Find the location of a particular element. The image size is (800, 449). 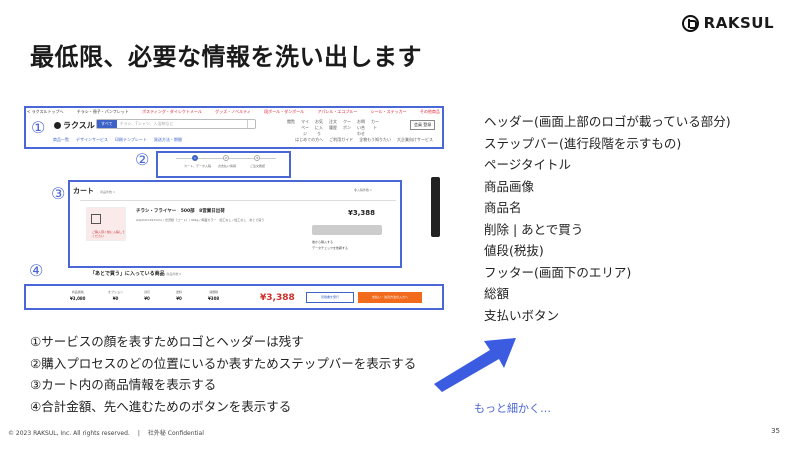

mock-later-count: 商品件数 0 is located at coordinates (174, 274).